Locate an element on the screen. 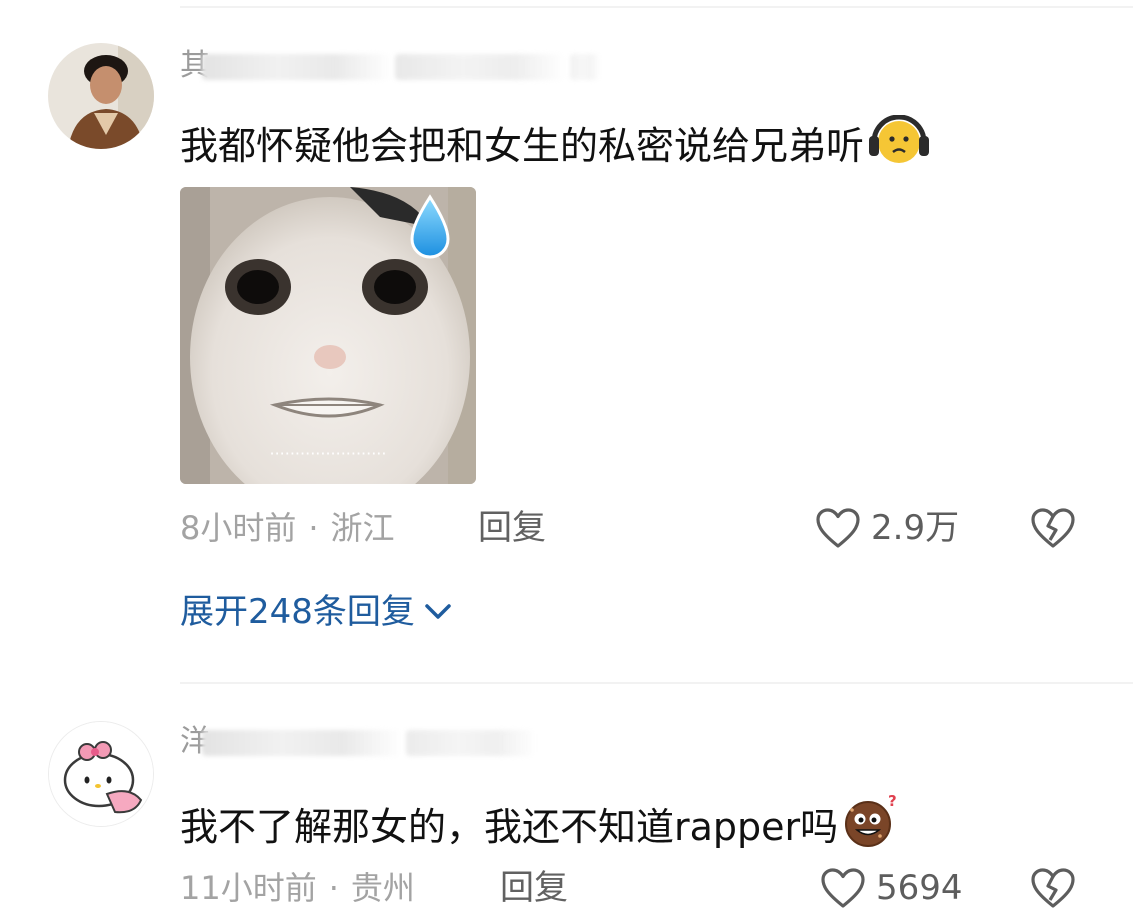 The height and width of the screenshot is (916, 1133). comment-meta: 11小时前 · 贵州 is located at coordinates (297, 888).